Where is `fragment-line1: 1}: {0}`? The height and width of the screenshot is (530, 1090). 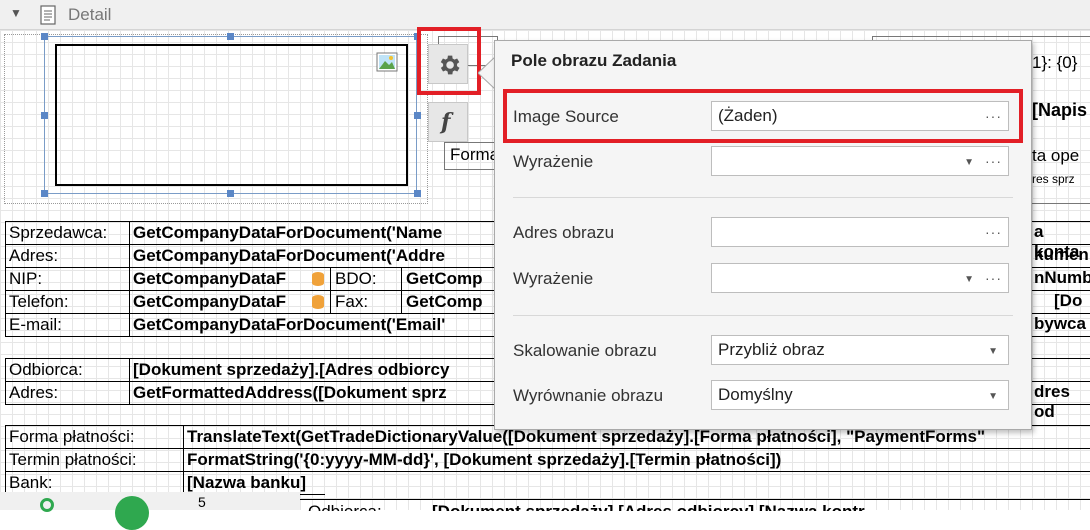 fragment-line1: 1}: {0} is located at coordinates (1055, 62).